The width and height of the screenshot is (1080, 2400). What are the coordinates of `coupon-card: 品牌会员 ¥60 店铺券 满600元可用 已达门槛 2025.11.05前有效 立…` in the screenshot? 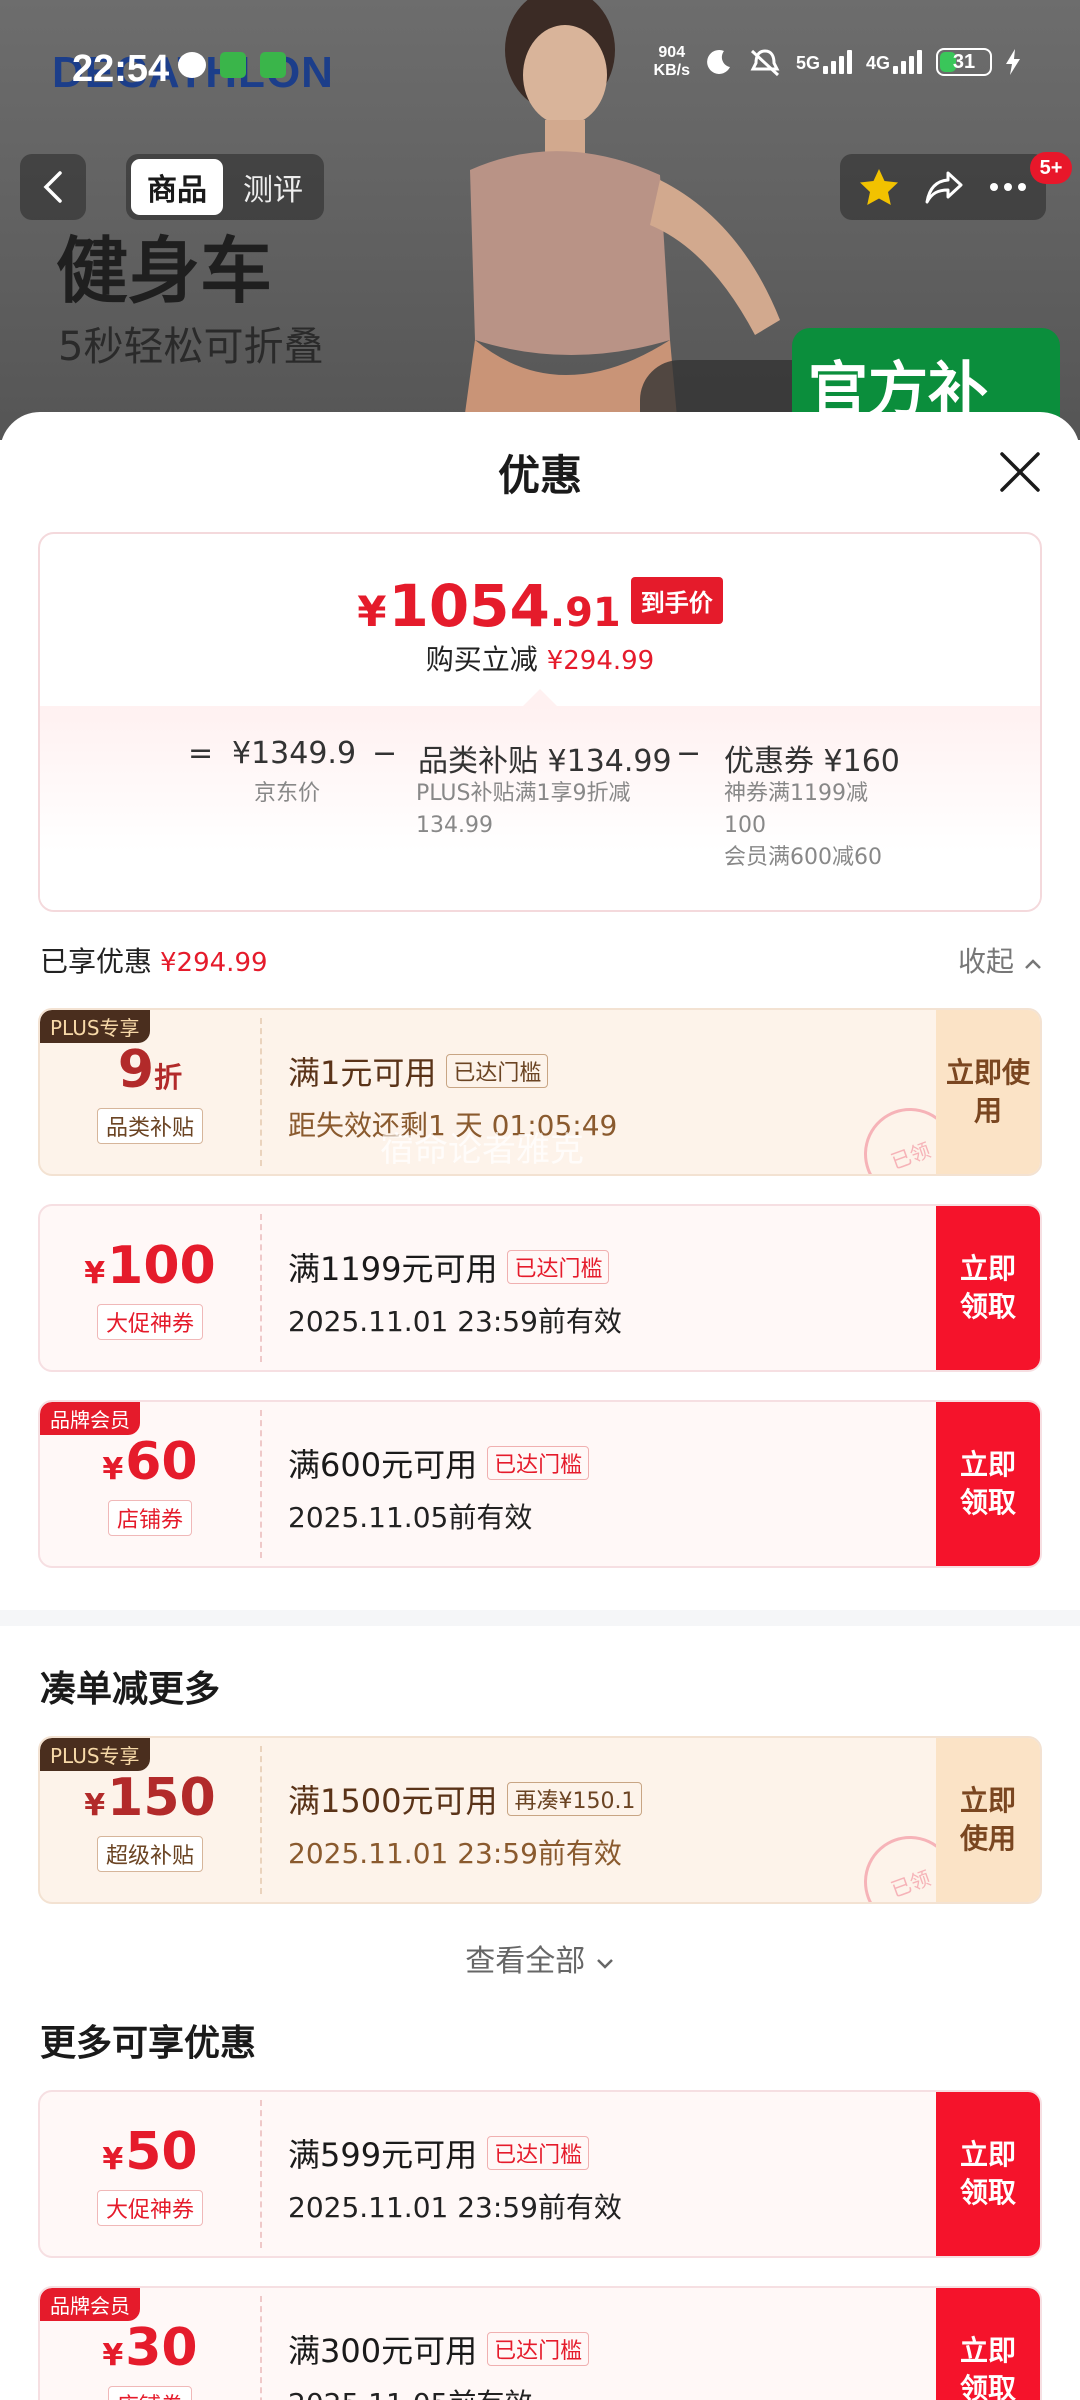 It's located at (540, 1484).